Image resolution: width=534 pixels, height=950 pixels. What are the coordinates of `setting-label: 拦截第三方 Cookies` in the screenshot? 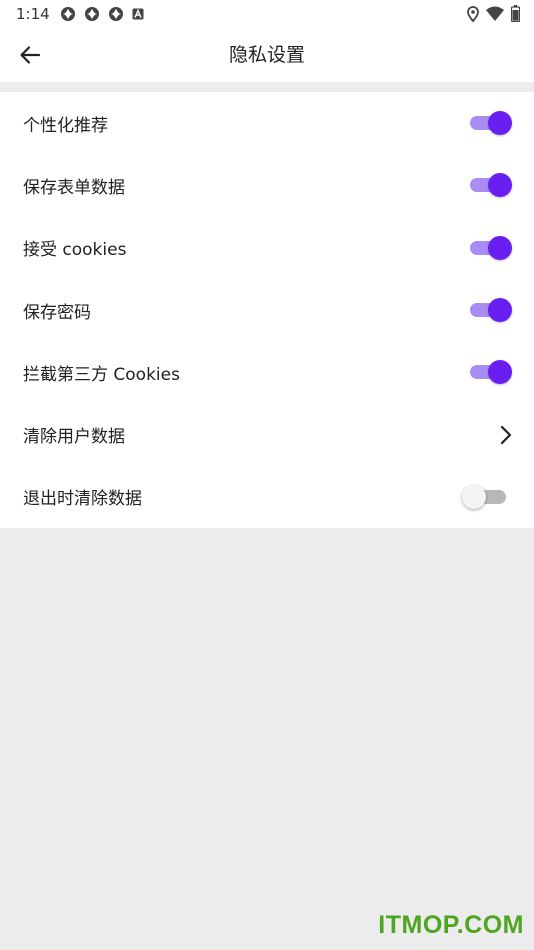 It's located at (101, 374).